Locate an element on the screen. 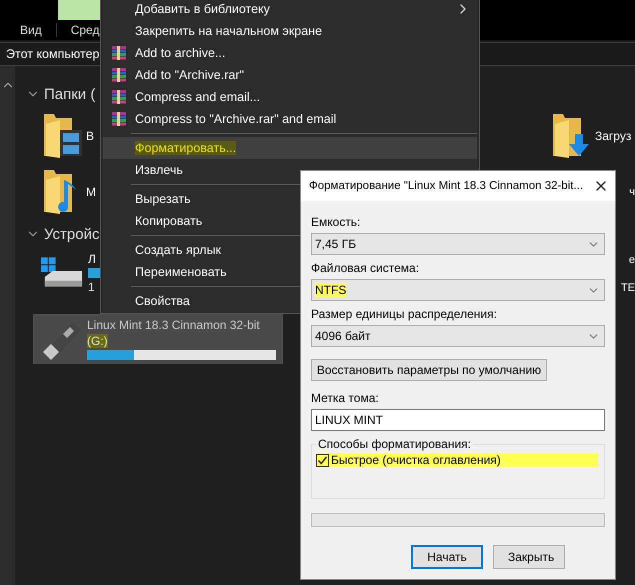 Image resolution: width=635 pixels, height=585 pixels. field-label: Размер единицы распределения: is located at coordinates (404, 314).